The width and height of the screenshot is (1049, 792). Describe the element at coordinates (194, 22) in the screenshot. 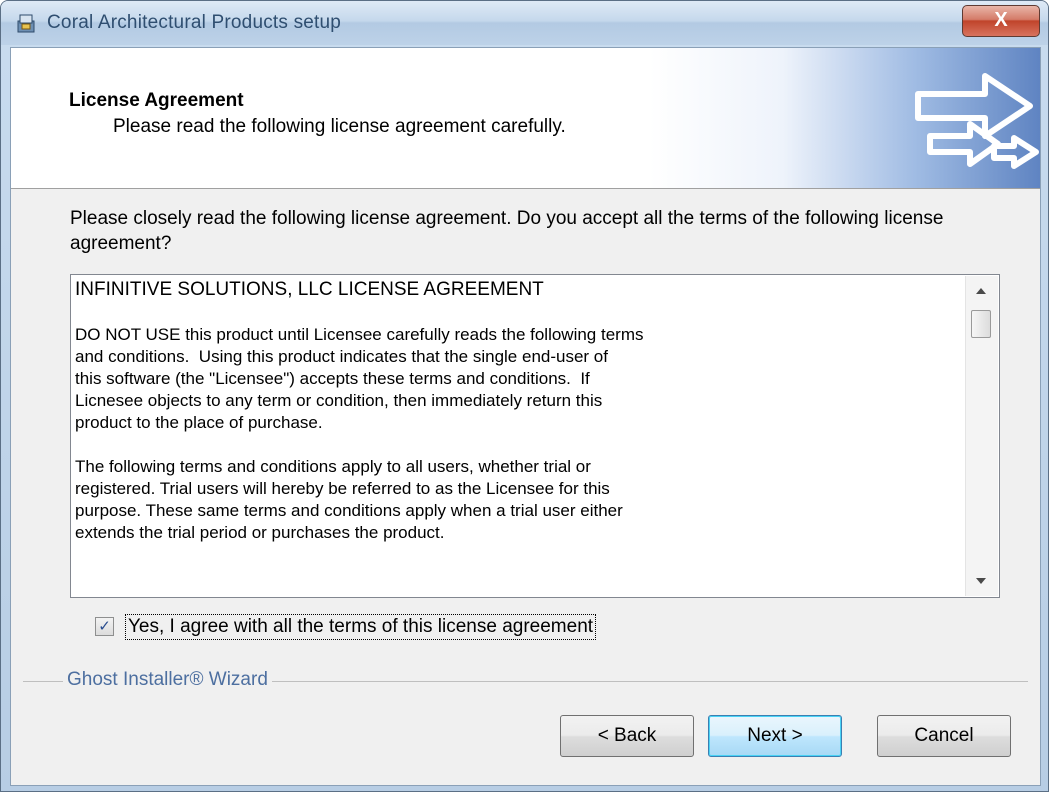

I see `window-title: Coral Architectural Products setup` at that location.